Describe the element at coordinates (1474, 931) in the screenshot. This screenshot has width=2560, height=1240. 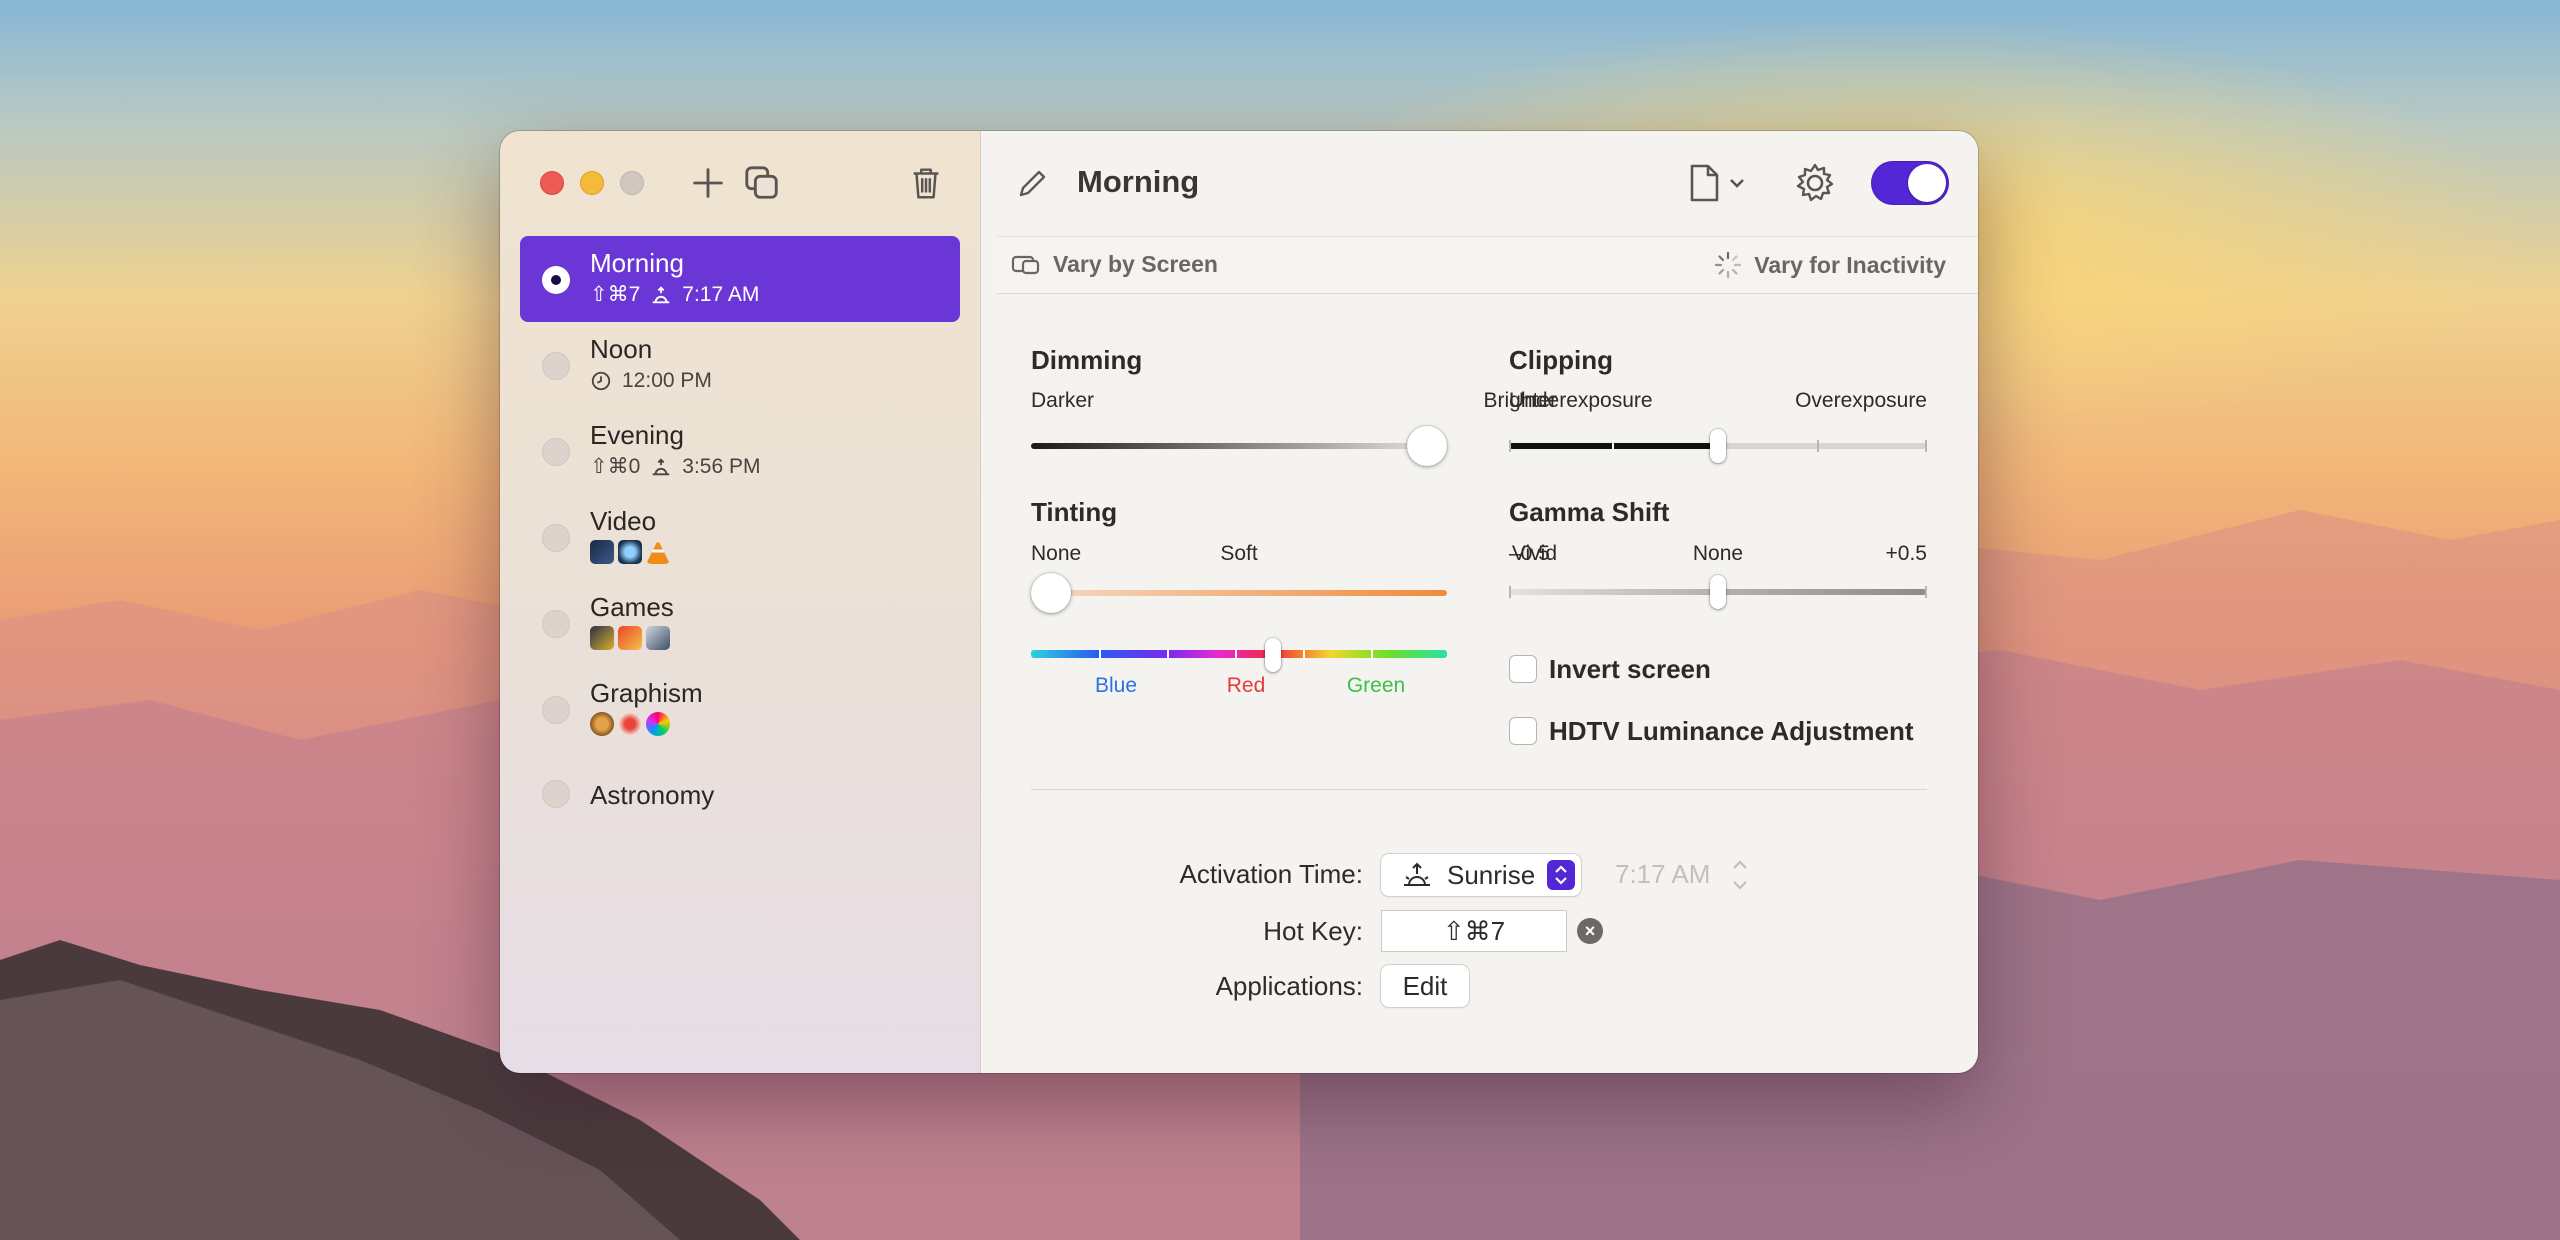
I see `hot-key-field: ⇧⌘7` at that location.